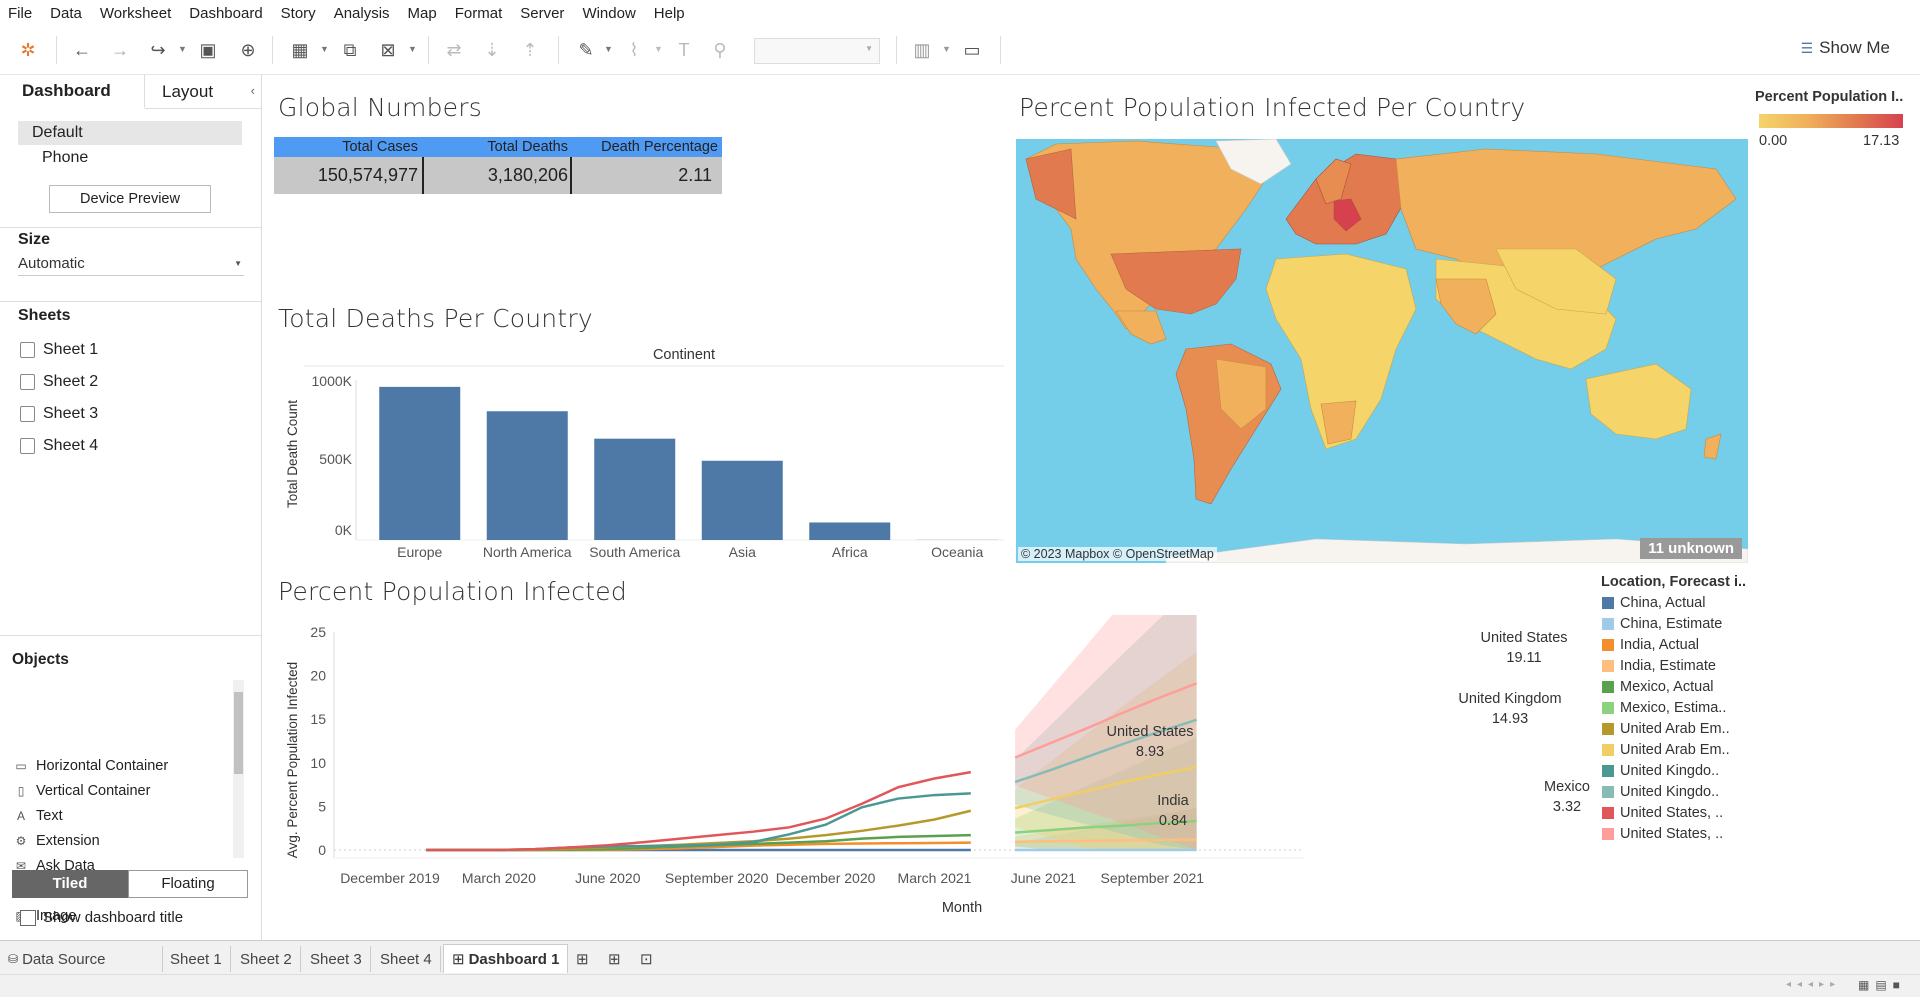 The image size is (1920, 997). Describe the element at coordinates (101, 917) in the screenshot. I see `show-title-checkbox: Show dashboard title` at that location.